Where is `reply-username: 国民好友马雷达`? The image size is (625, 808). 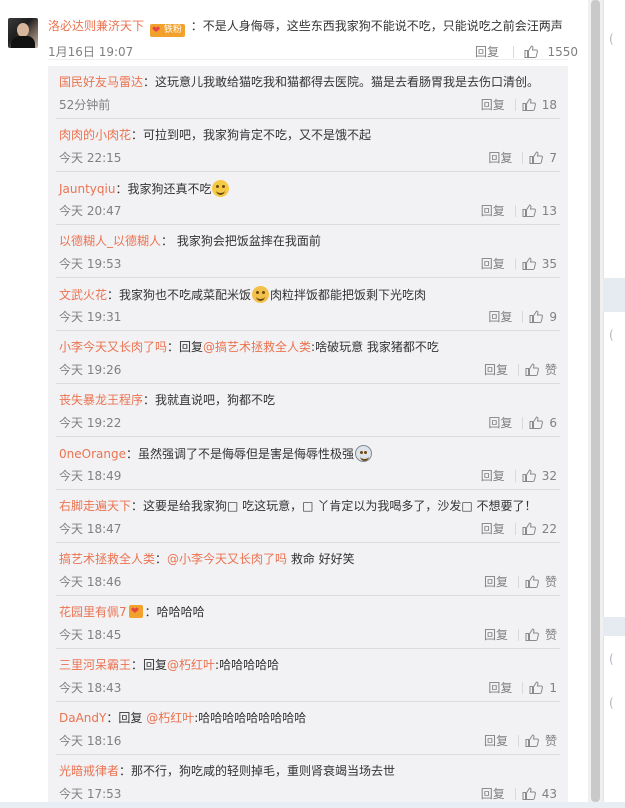 reply-username: 国民好友马雷达 is located at coordinates (101, 82).